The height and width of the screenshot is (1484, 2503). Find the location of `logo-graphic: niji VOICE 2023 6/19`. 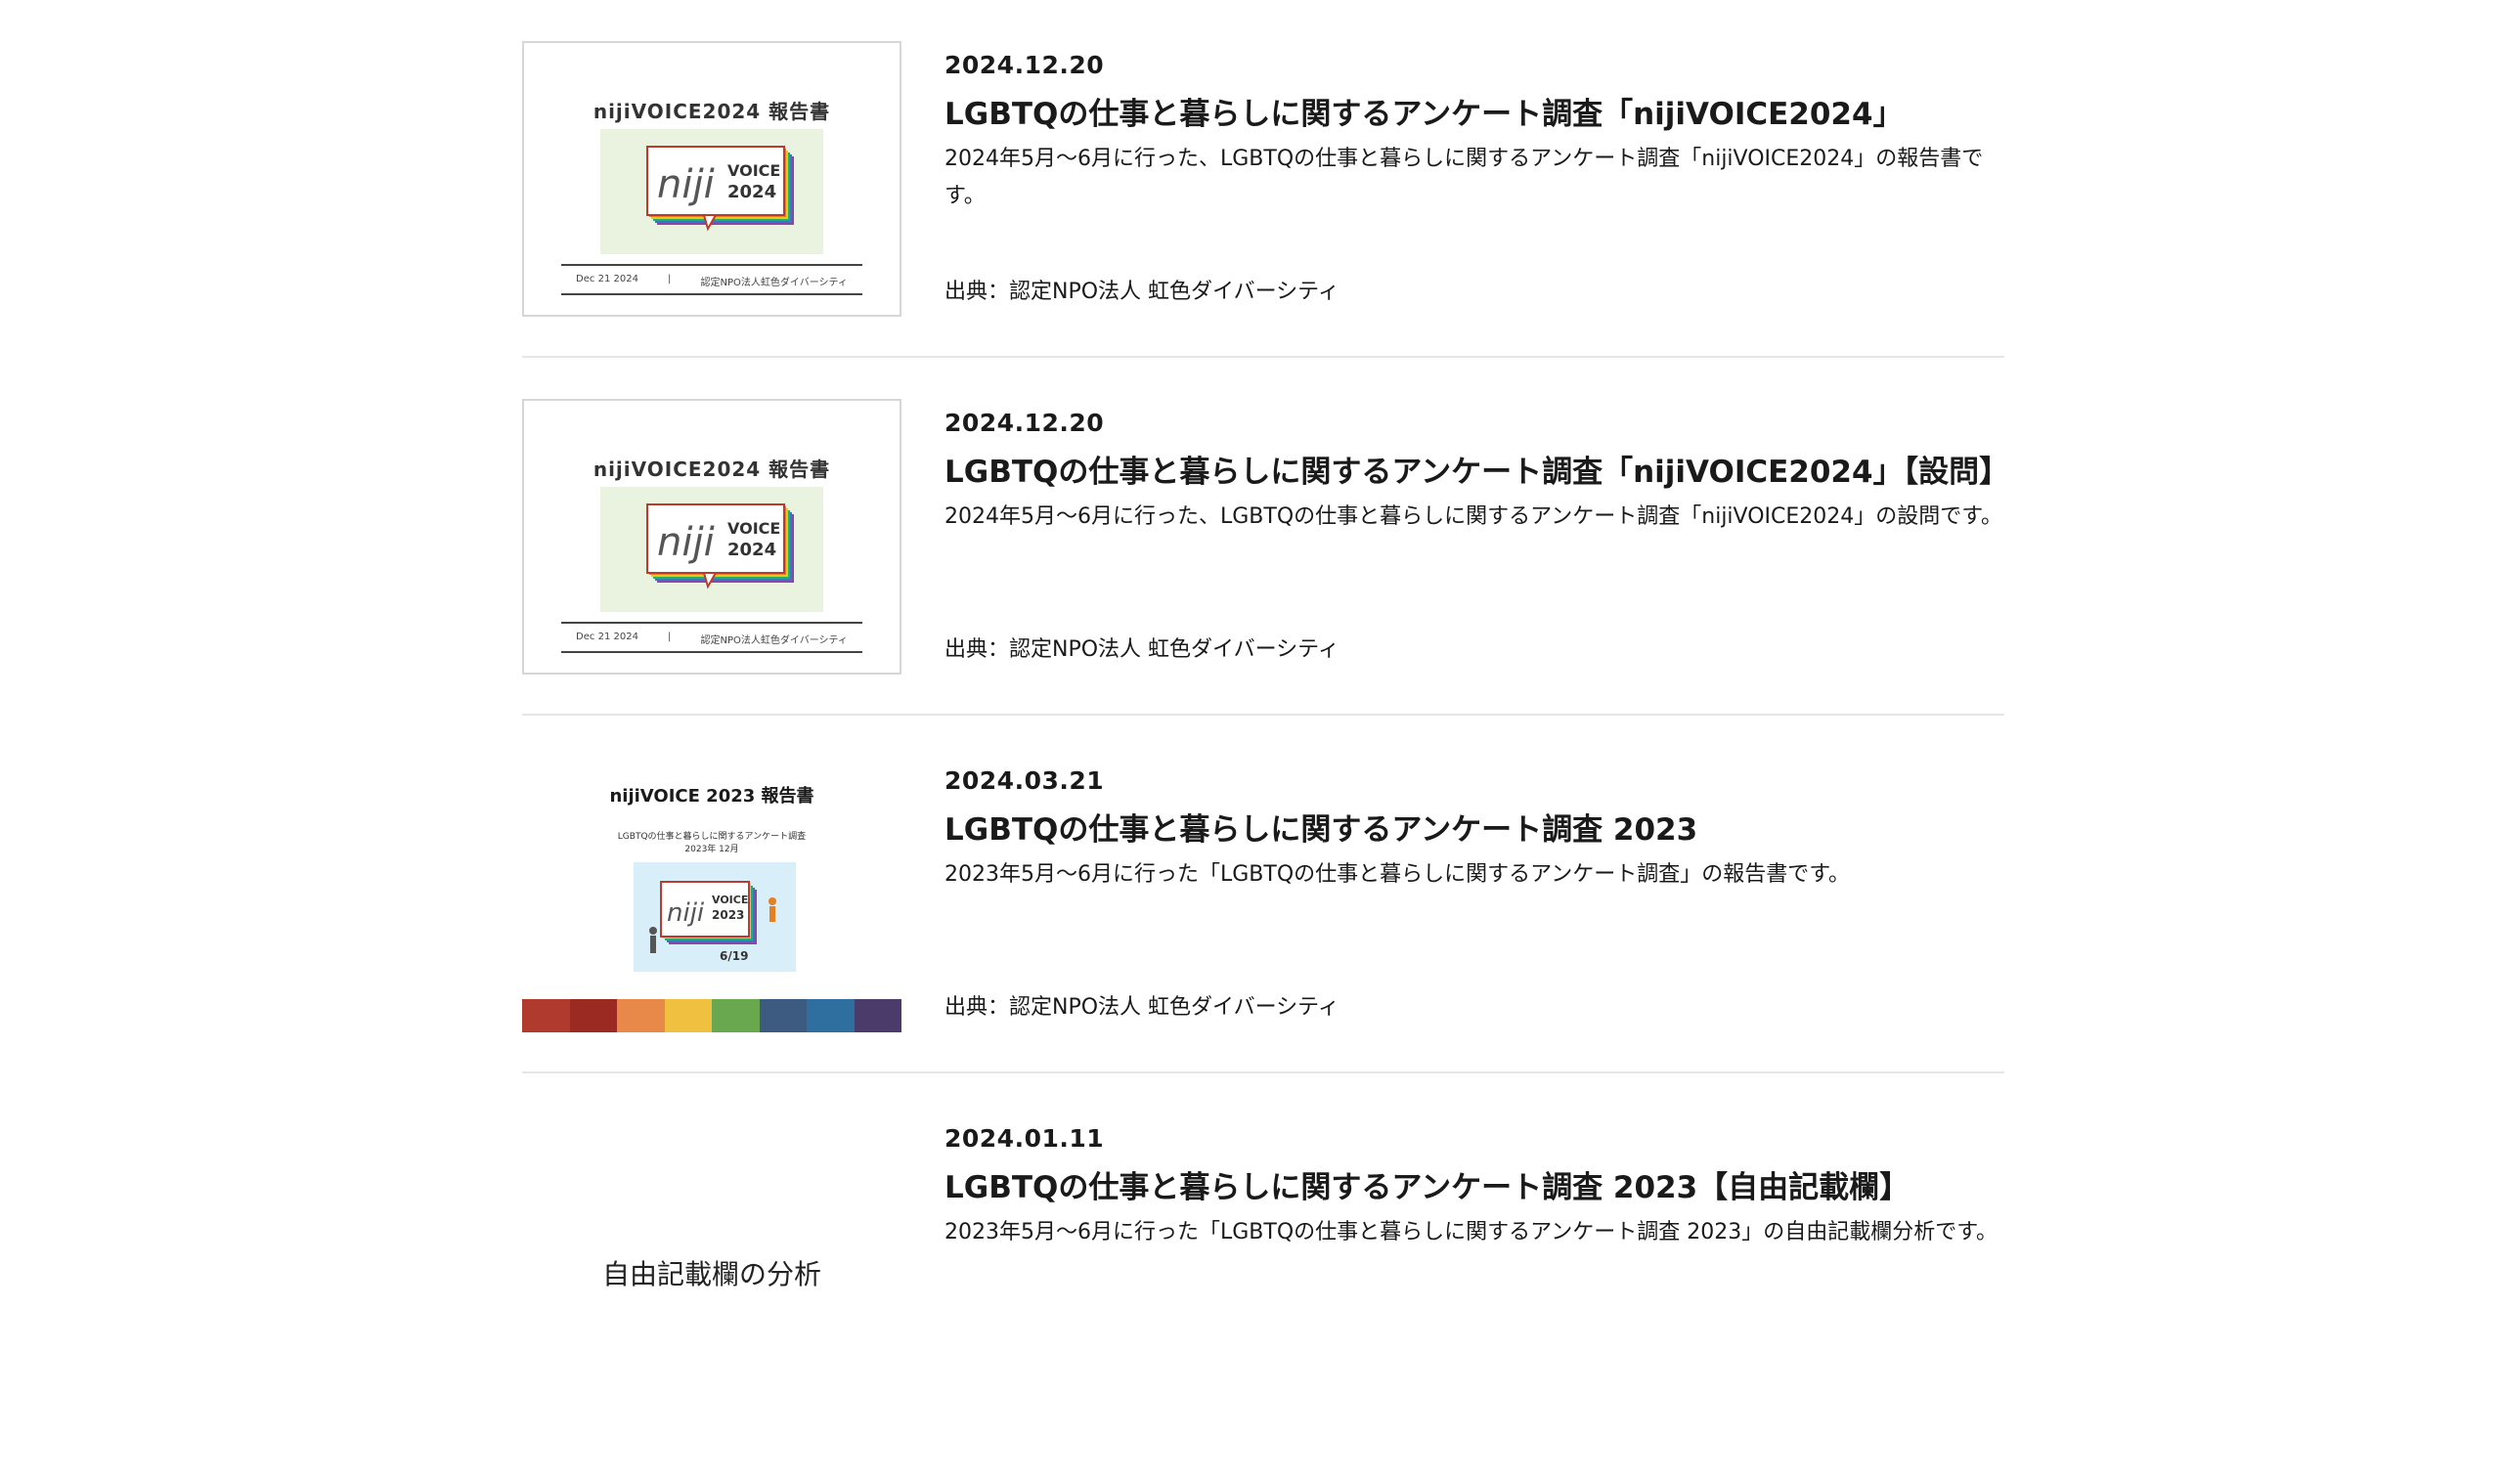

logo-graphic: niji VOICE 2023 6/19 is located at coordinates (712, 922).